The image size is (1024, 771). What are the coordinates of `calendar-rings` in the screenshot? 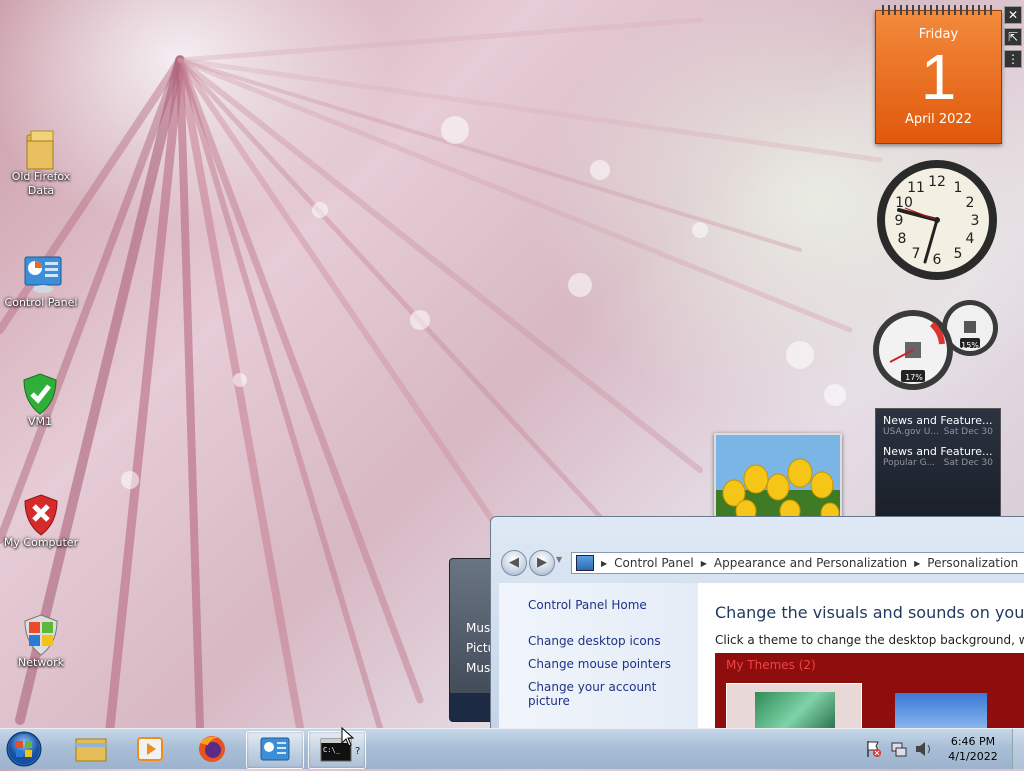 It's located at (938, 10).